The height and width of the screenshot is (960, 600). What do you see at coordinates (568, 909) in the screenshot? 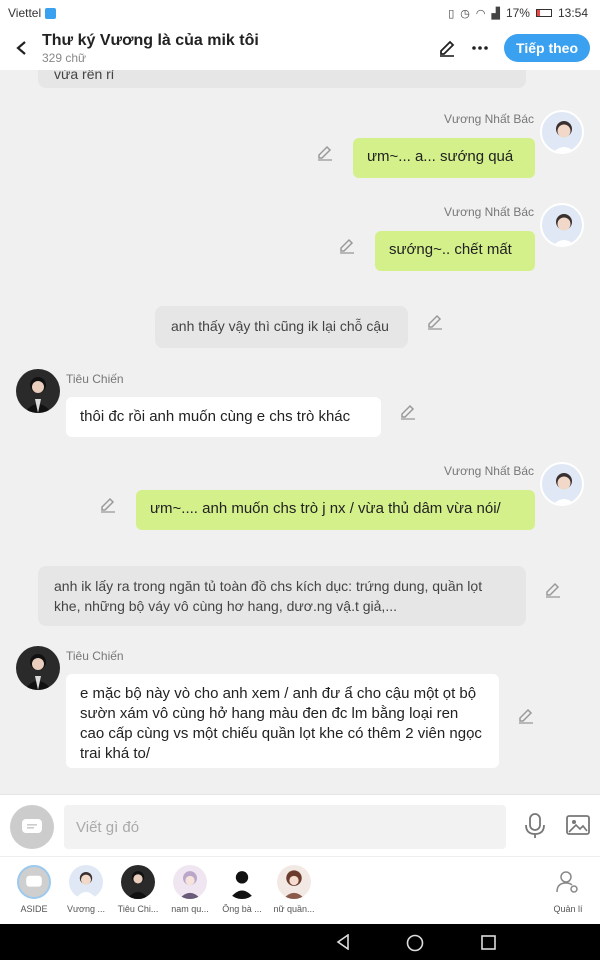
I see `character-label: Quản lí` at bounding box center [568, 909].